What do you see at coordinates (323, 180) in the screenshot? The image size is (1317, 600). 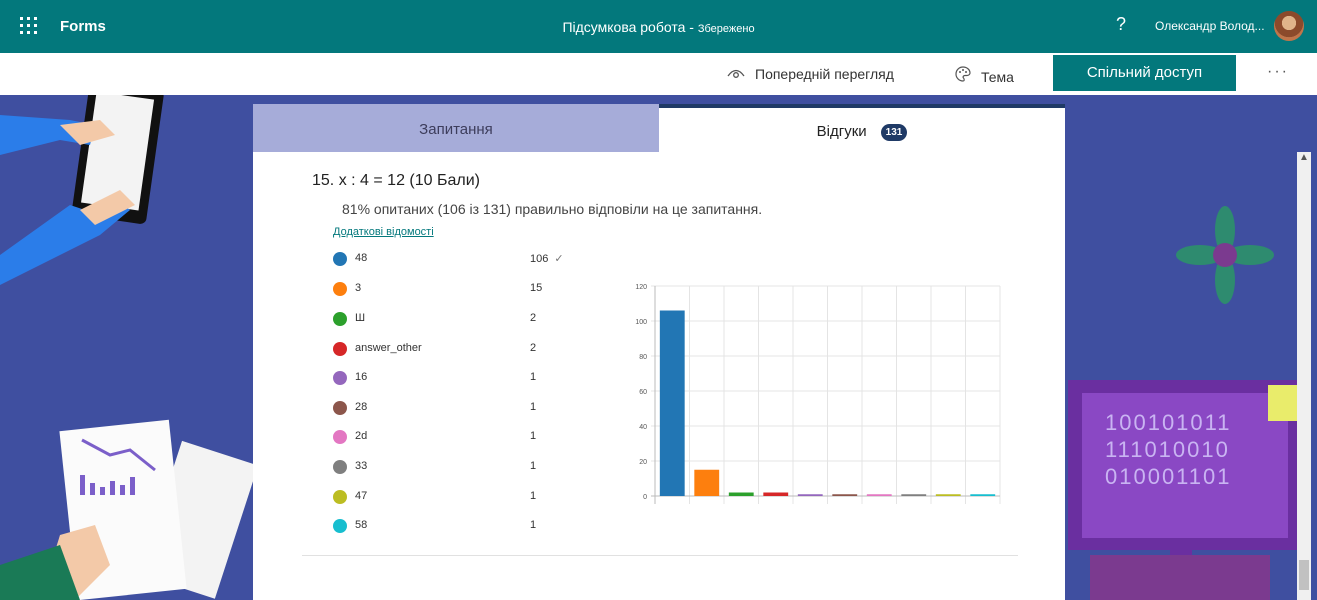 I see `question-number: 15.` at bounding box center [323, 180].